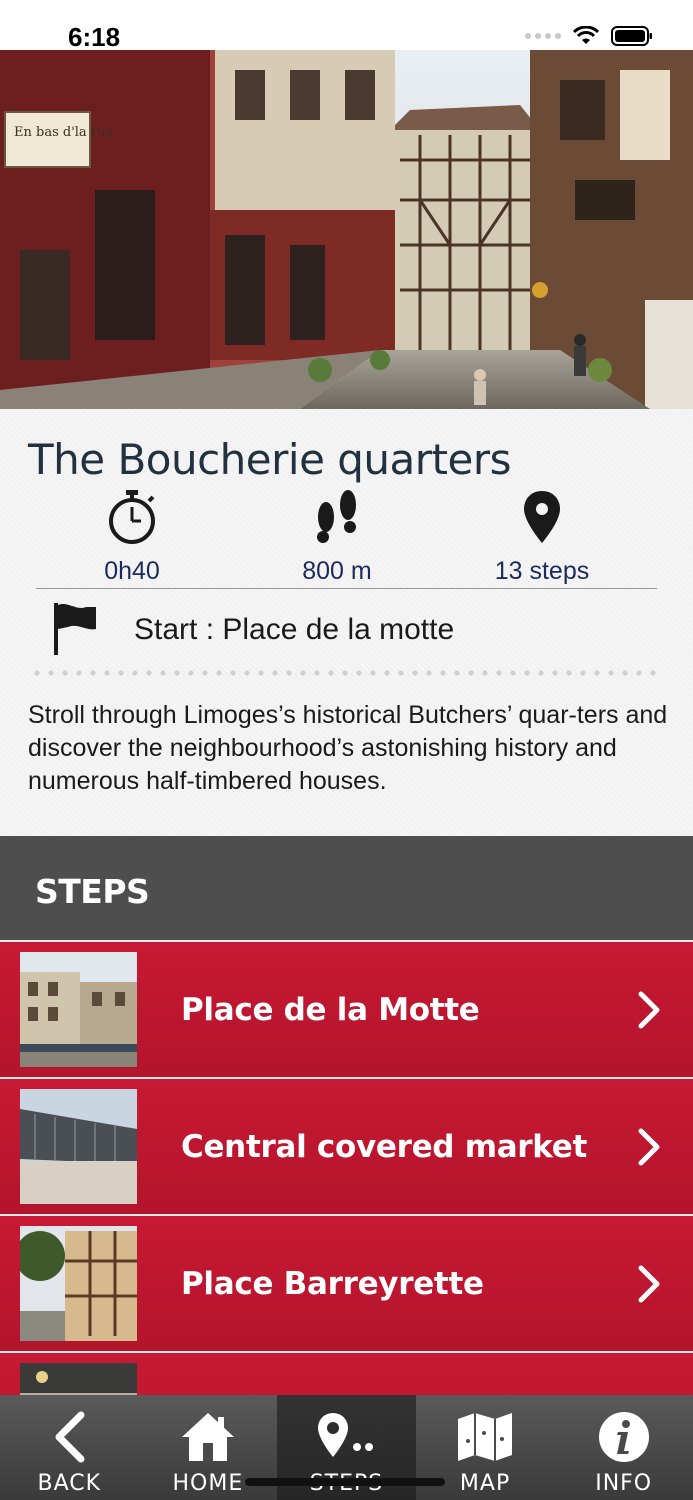  Describe the element at coordinates (132, 517) in the screenshot. I see `stopwatch-icon` at that location.